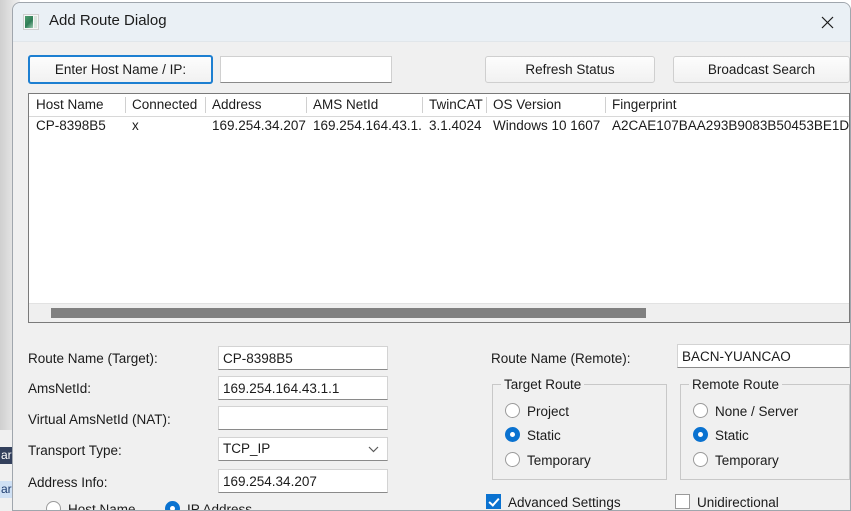  I want to click on virtual-ams-netid-label: Virtual AmsNetId (NAT):, so click(99, 419).